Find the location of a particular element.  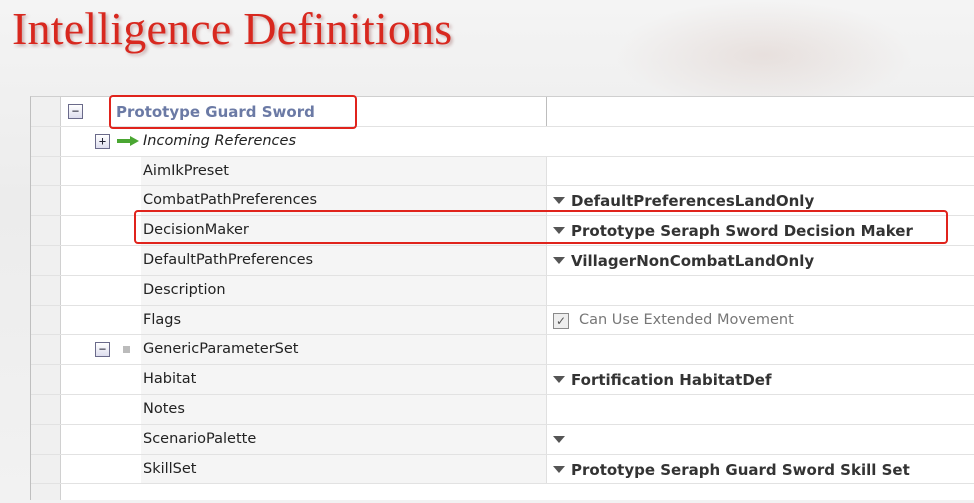

property-dropdown: Prototype Seraph Sword Decision Maker is located at coordinates (733, 231).